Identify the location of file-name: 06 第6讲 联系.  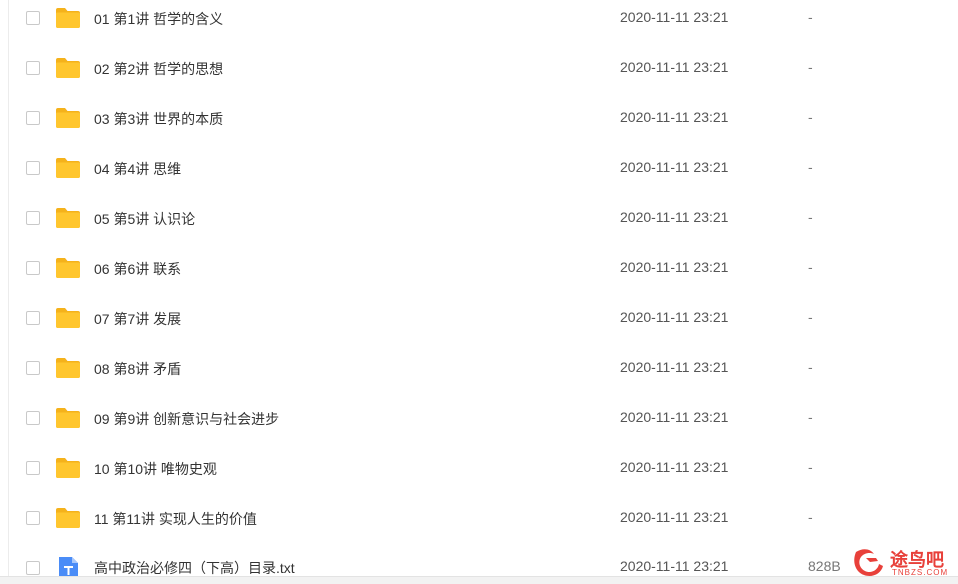
(137, 269).